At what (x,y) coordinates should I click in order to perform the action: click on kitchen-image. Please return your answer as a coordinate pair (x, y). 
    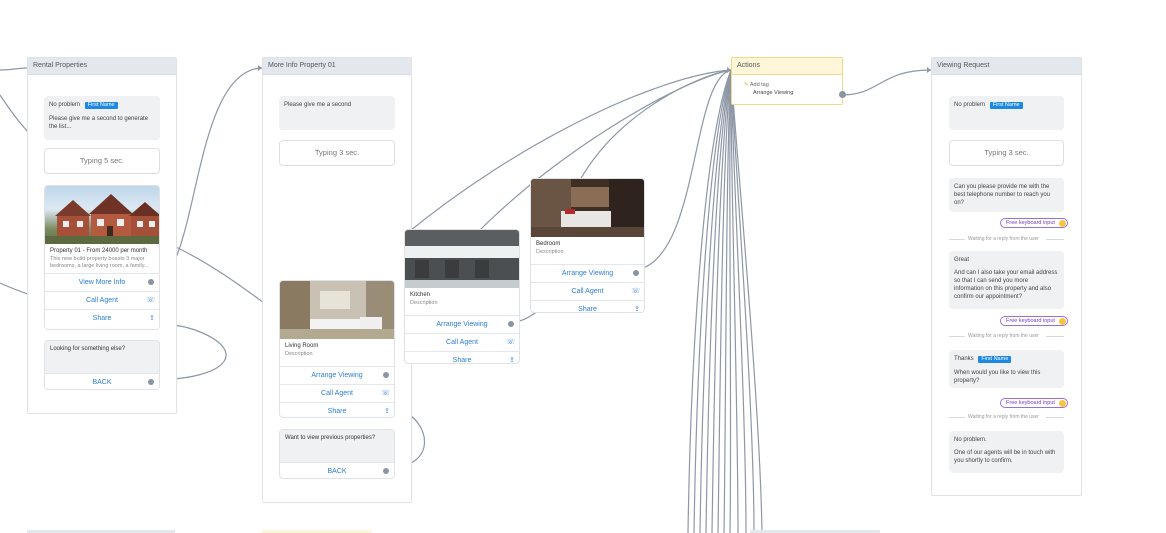
    Looking at the image, I should click on (462, 259).